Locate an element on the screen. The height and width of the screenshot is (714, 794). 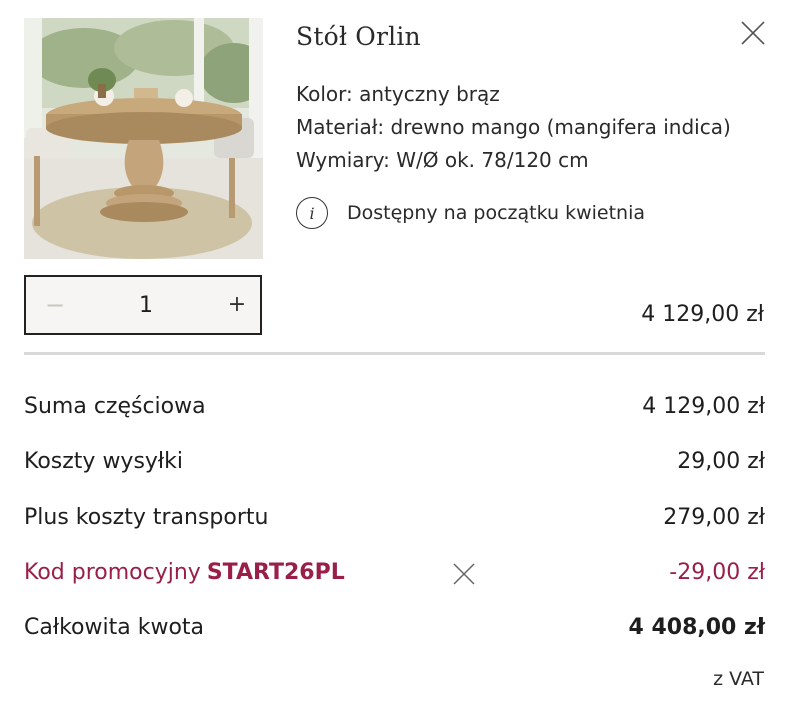
decrease-quantity-button: − is located at coordinates (55, 305).